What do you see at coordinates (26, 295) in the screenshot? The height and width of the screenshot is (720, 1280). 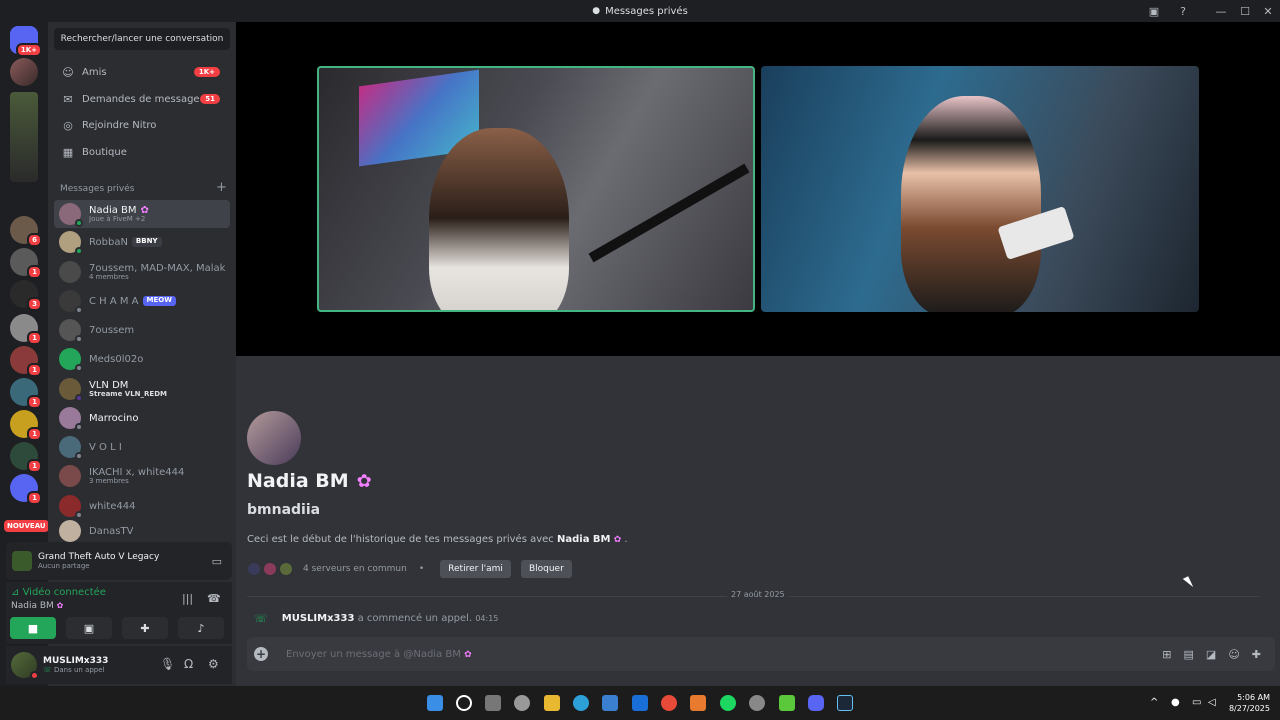 I see `server-icon: 3` at bounding box center [26, 295].